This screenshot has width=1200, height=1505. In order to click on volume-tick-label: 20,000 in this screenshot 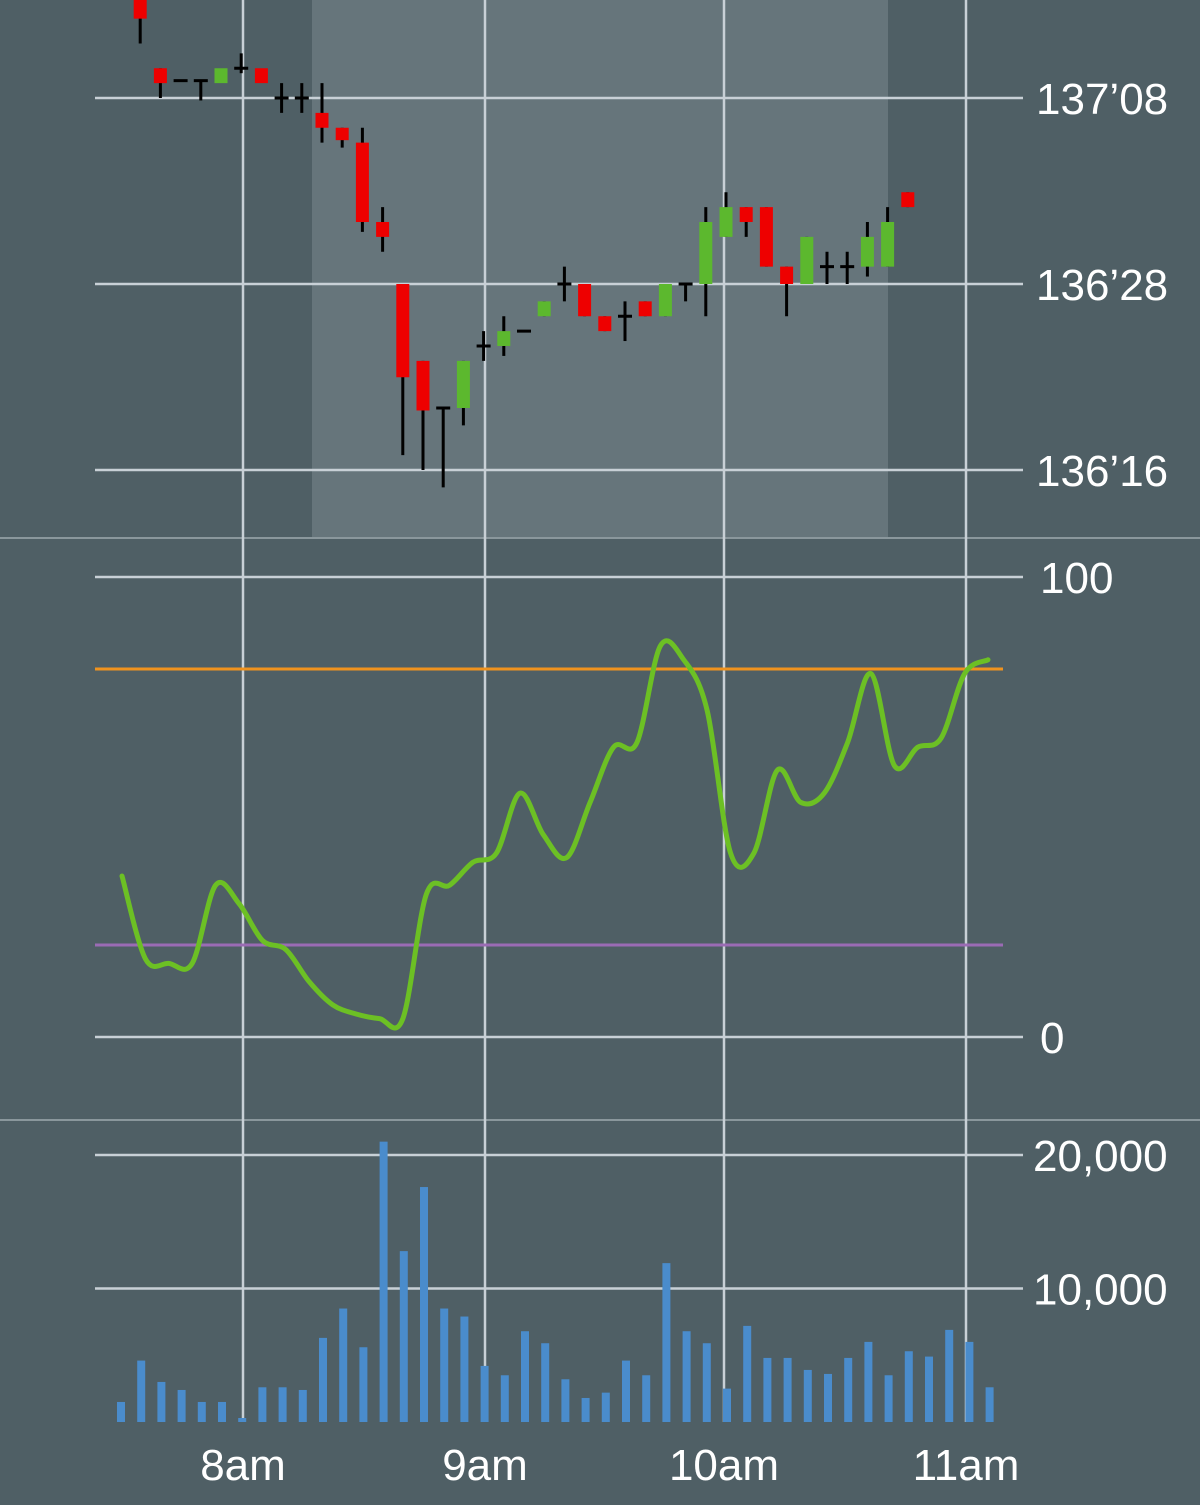, I will do `click(1100, 1156)`.